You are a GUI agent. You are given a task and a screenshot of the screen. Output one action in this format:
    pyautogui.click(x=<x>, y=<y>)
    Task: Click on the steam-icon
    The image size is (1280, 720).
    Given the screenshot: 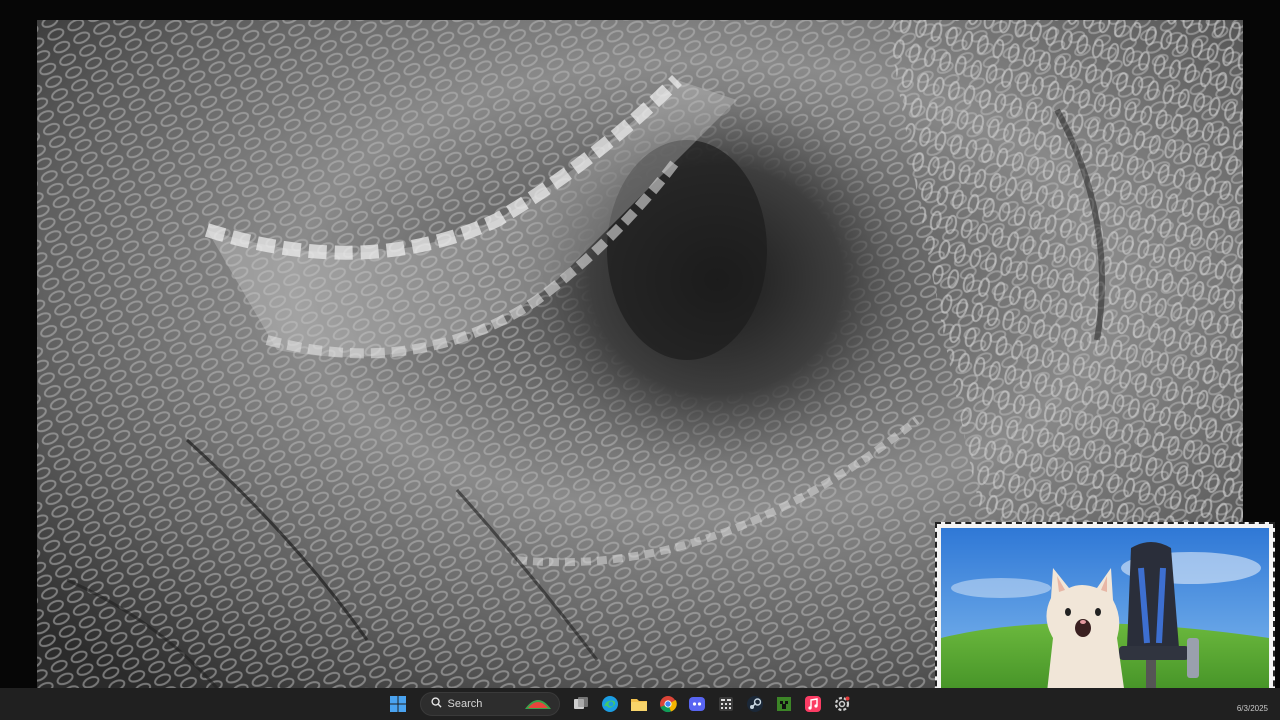 What is the action you would take?
    pyautogui.click(x=755, y=704)
    